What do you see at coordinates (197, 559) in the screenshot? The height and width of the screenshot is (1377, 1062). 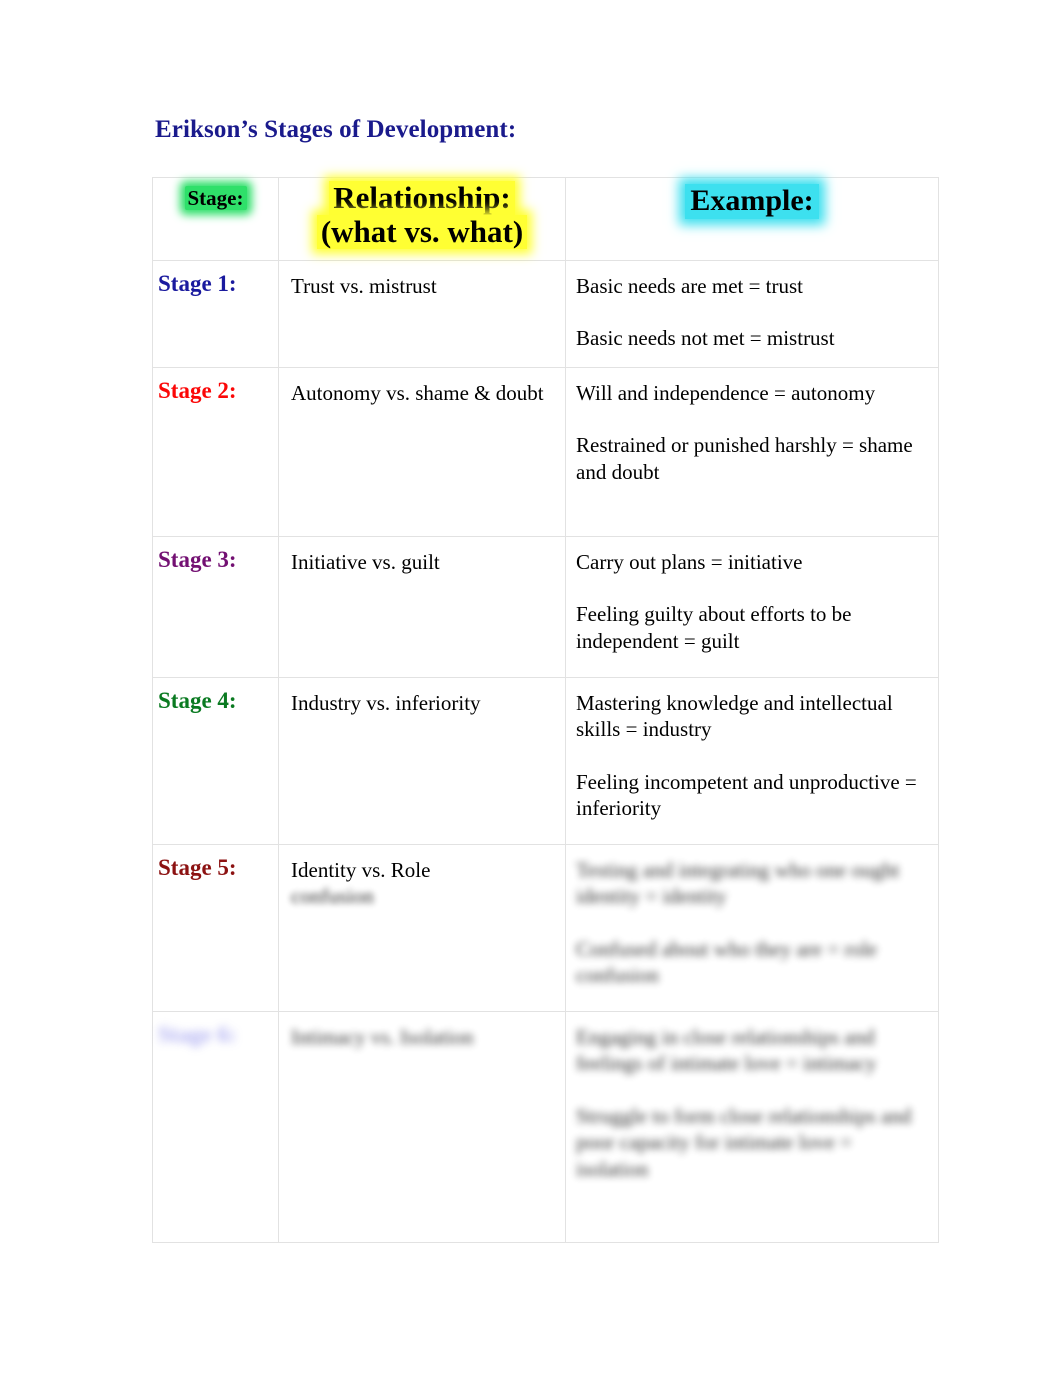 I see `stage-label: Stage 3:` at bounding box center [197, 559].